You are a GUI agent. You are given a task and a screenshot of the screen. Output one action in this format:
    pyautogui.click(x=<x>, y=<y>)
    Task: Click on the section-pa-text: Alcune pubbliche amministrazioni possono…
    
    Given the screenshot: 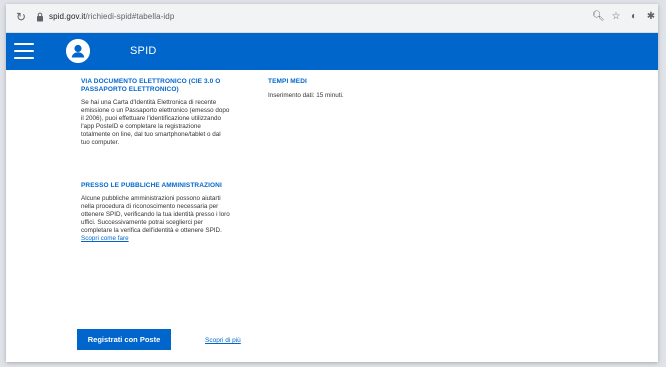 What is the action you would take?
    pyautogui.click(x=156, y=219)
    